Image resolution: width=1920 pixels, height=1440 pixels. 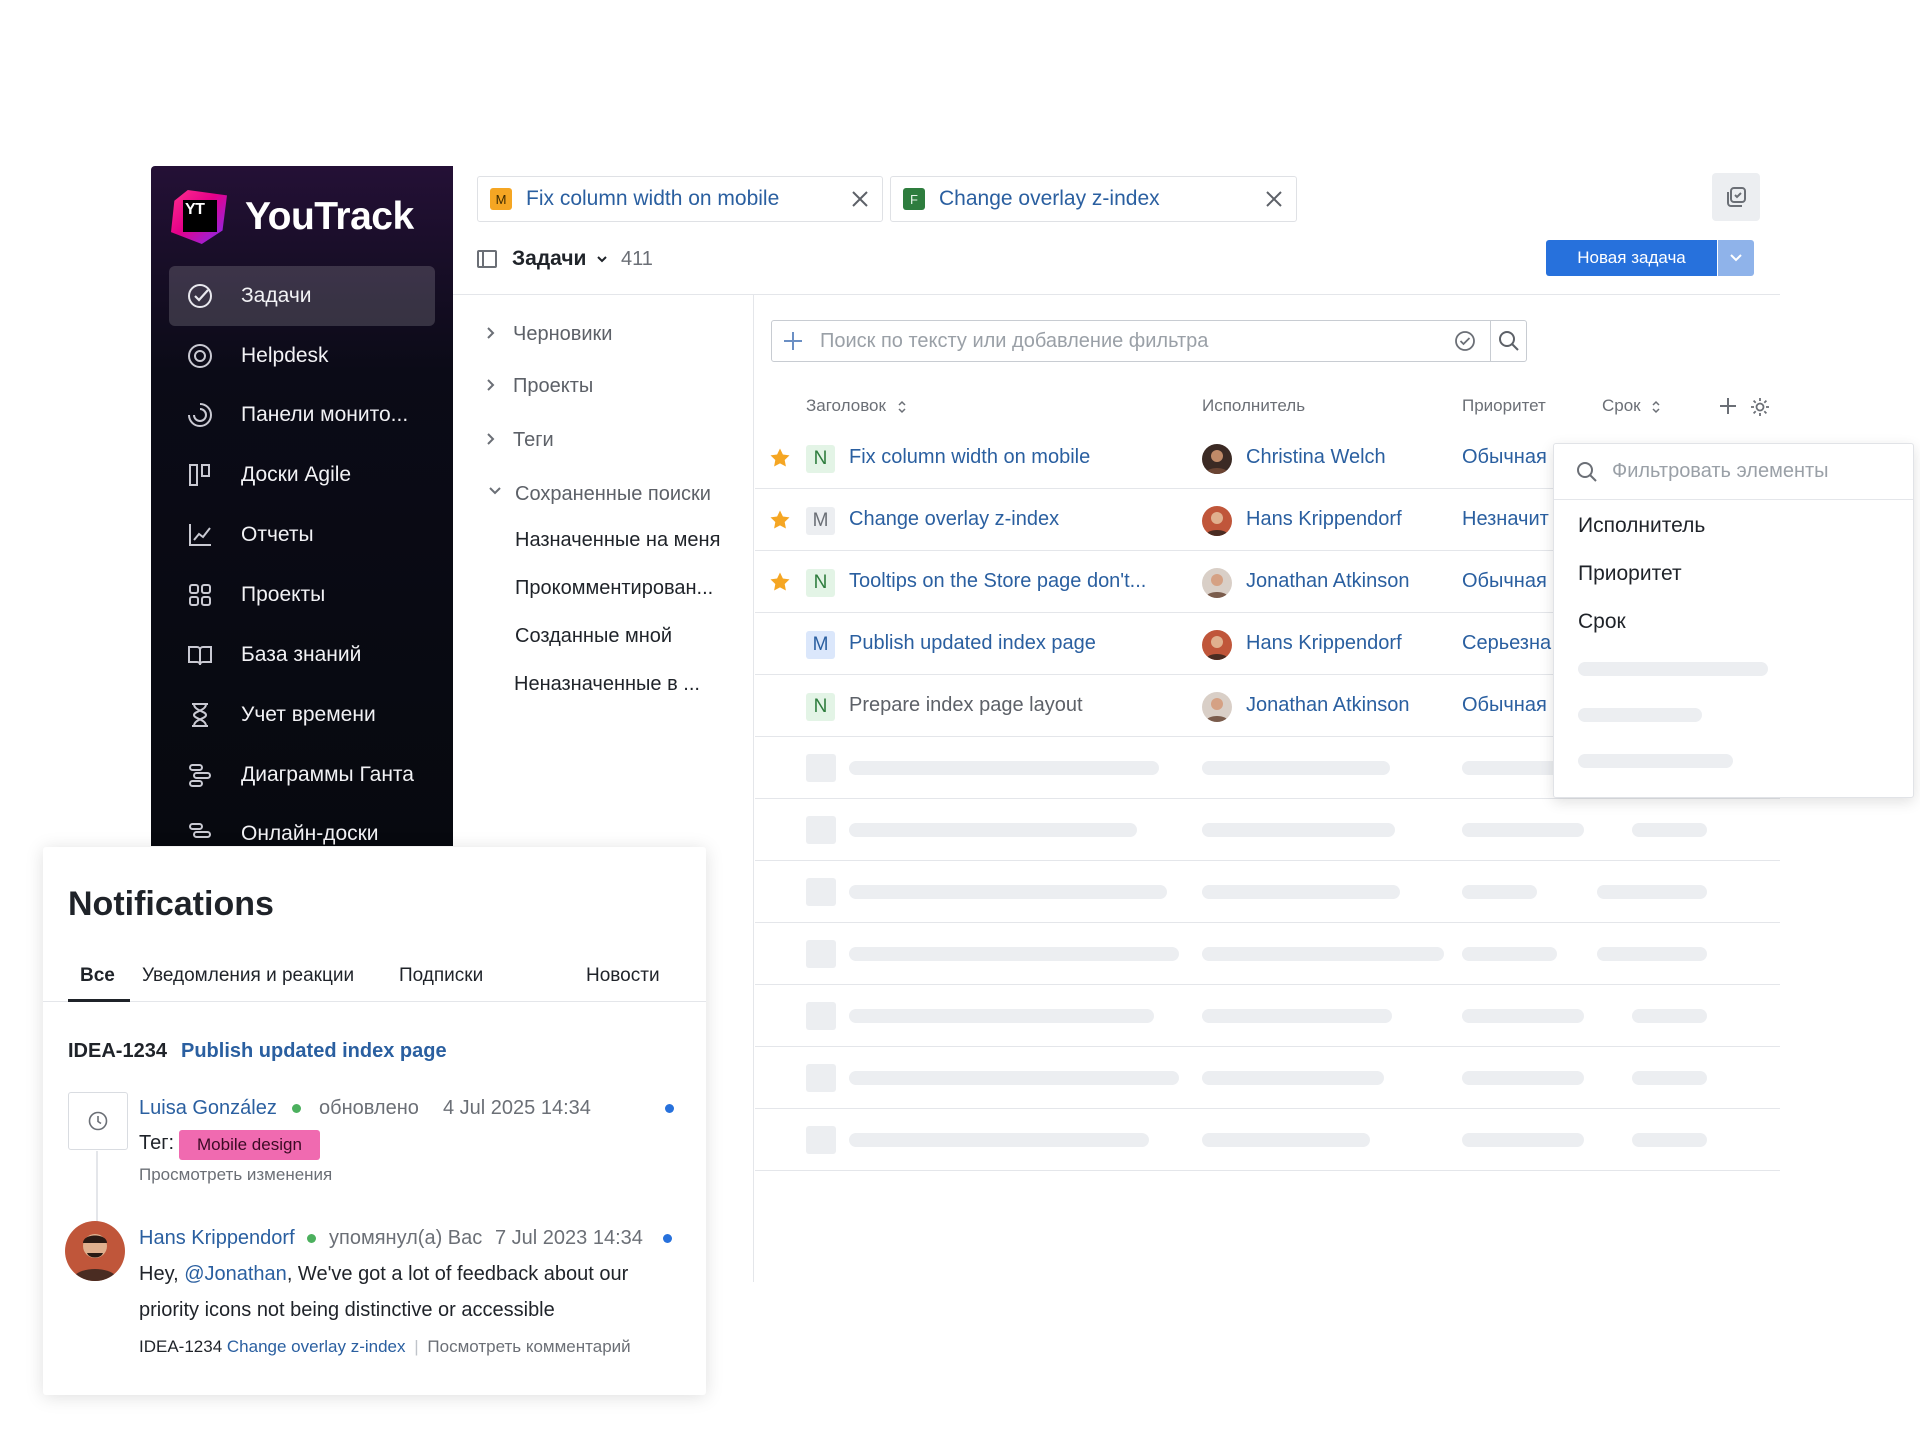 What do you see at coordinates (217, 1238) in the screenshot?
I see `event-user-link: Hans Krippendorf` at bounding box center [217, 1238].